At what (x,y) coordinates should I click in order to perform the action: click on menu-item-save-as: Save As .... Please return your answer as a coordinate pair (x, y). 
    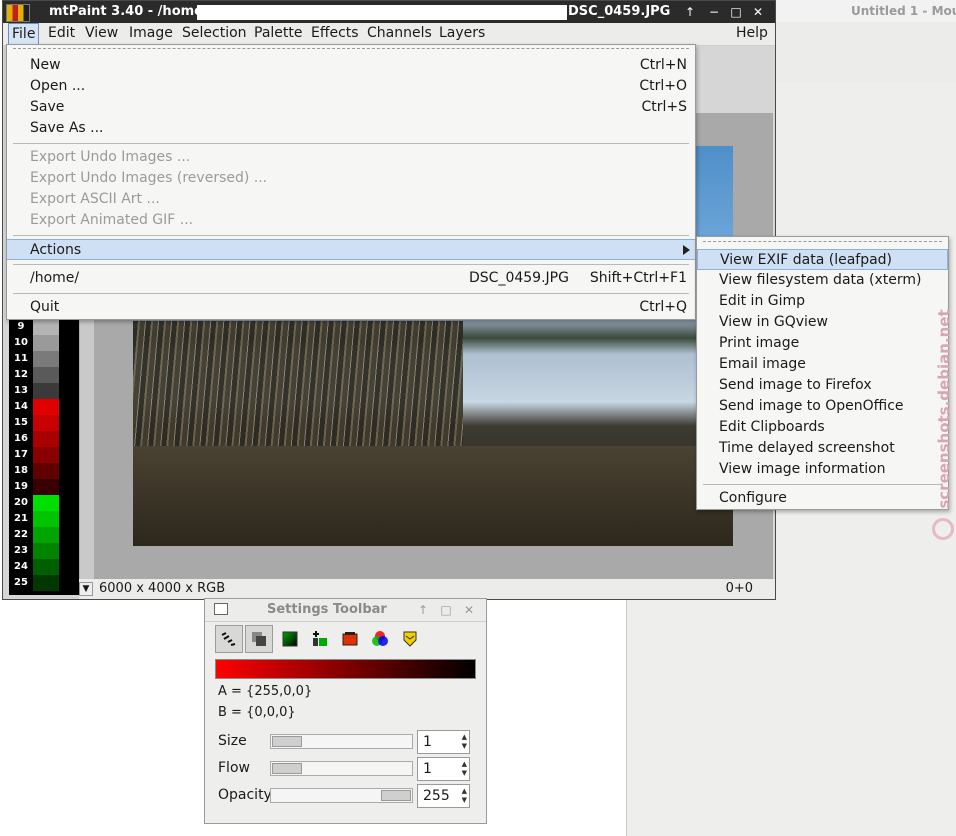
    Looking at the image, I should click on (351, 128).